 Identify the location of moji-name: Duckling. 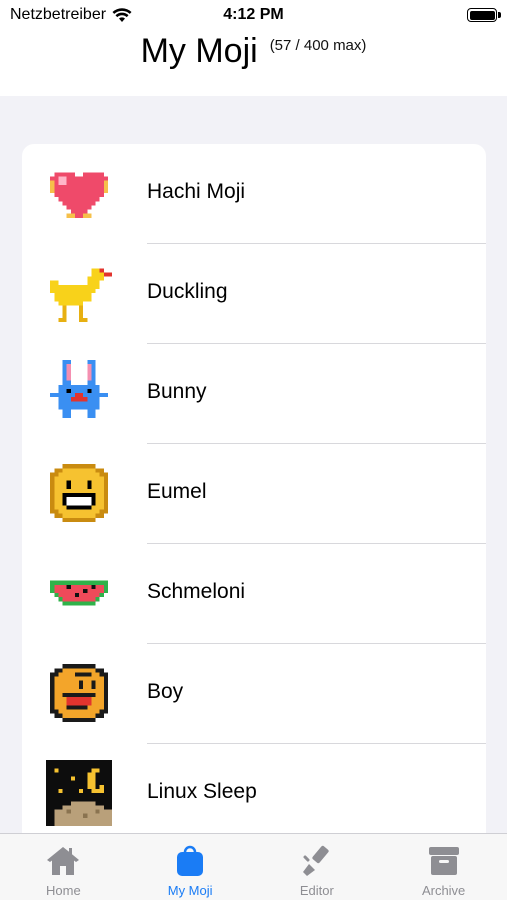
(187, 291).